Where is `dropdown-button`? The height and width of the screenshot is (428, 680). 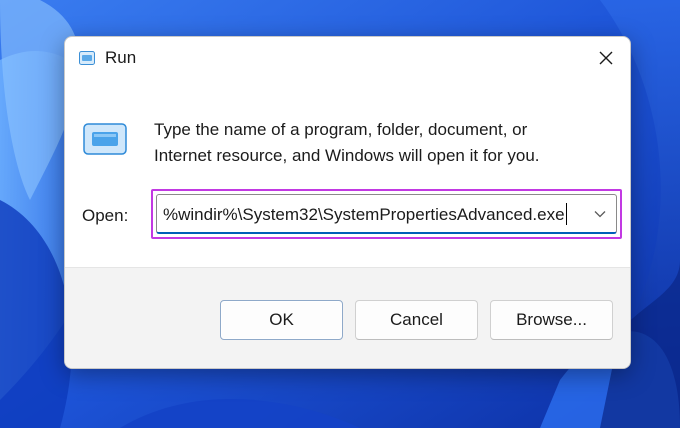 dropdown-button is located at coordinates (600, 214).